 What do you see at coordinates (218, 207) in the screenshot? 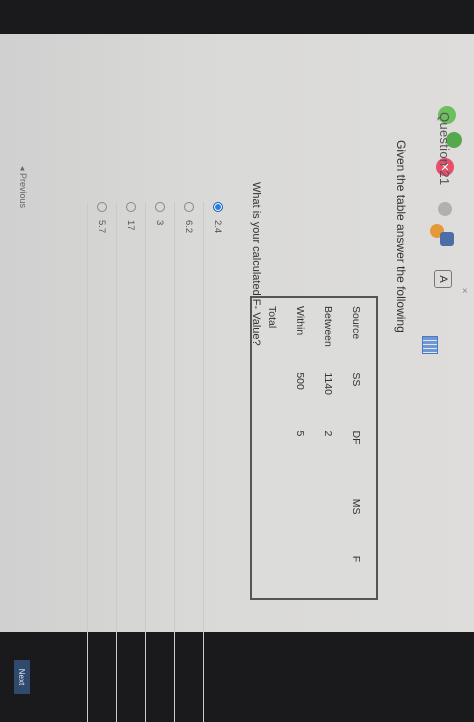
I see `radio-selected-icon` at bounding box center [218, 207].